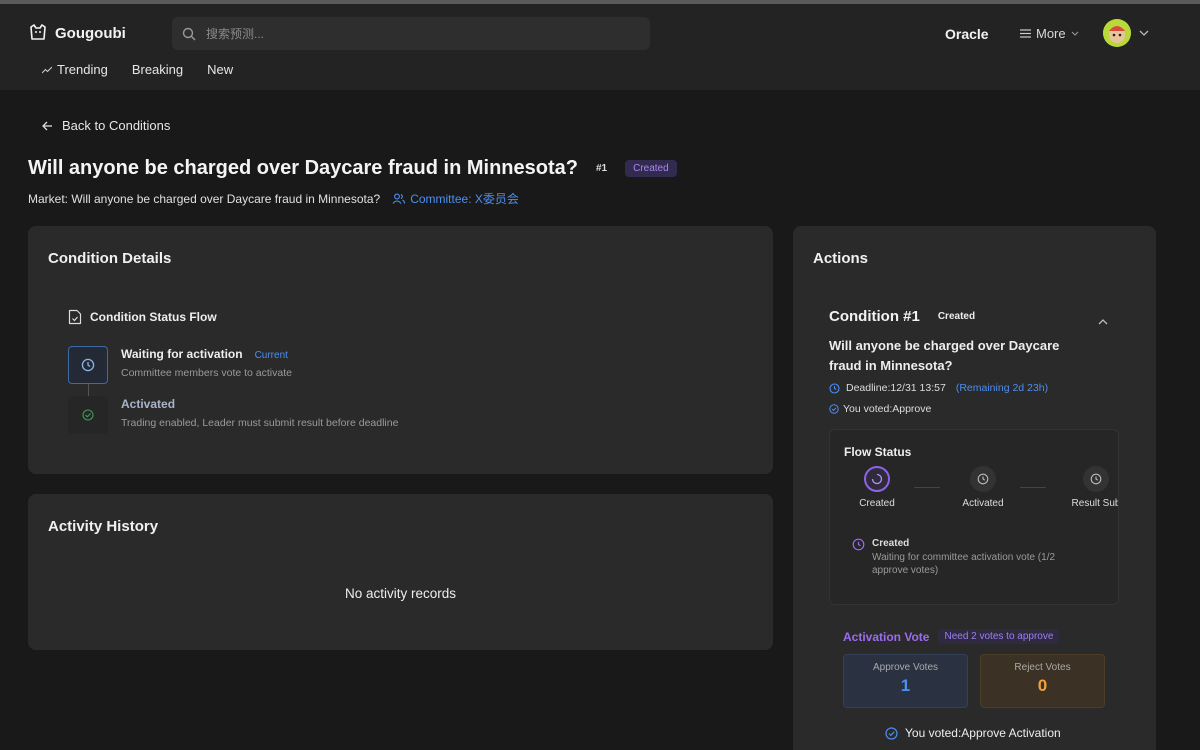  I want to click on step-waiting-label: Waiting for activation, so click(182, 354).